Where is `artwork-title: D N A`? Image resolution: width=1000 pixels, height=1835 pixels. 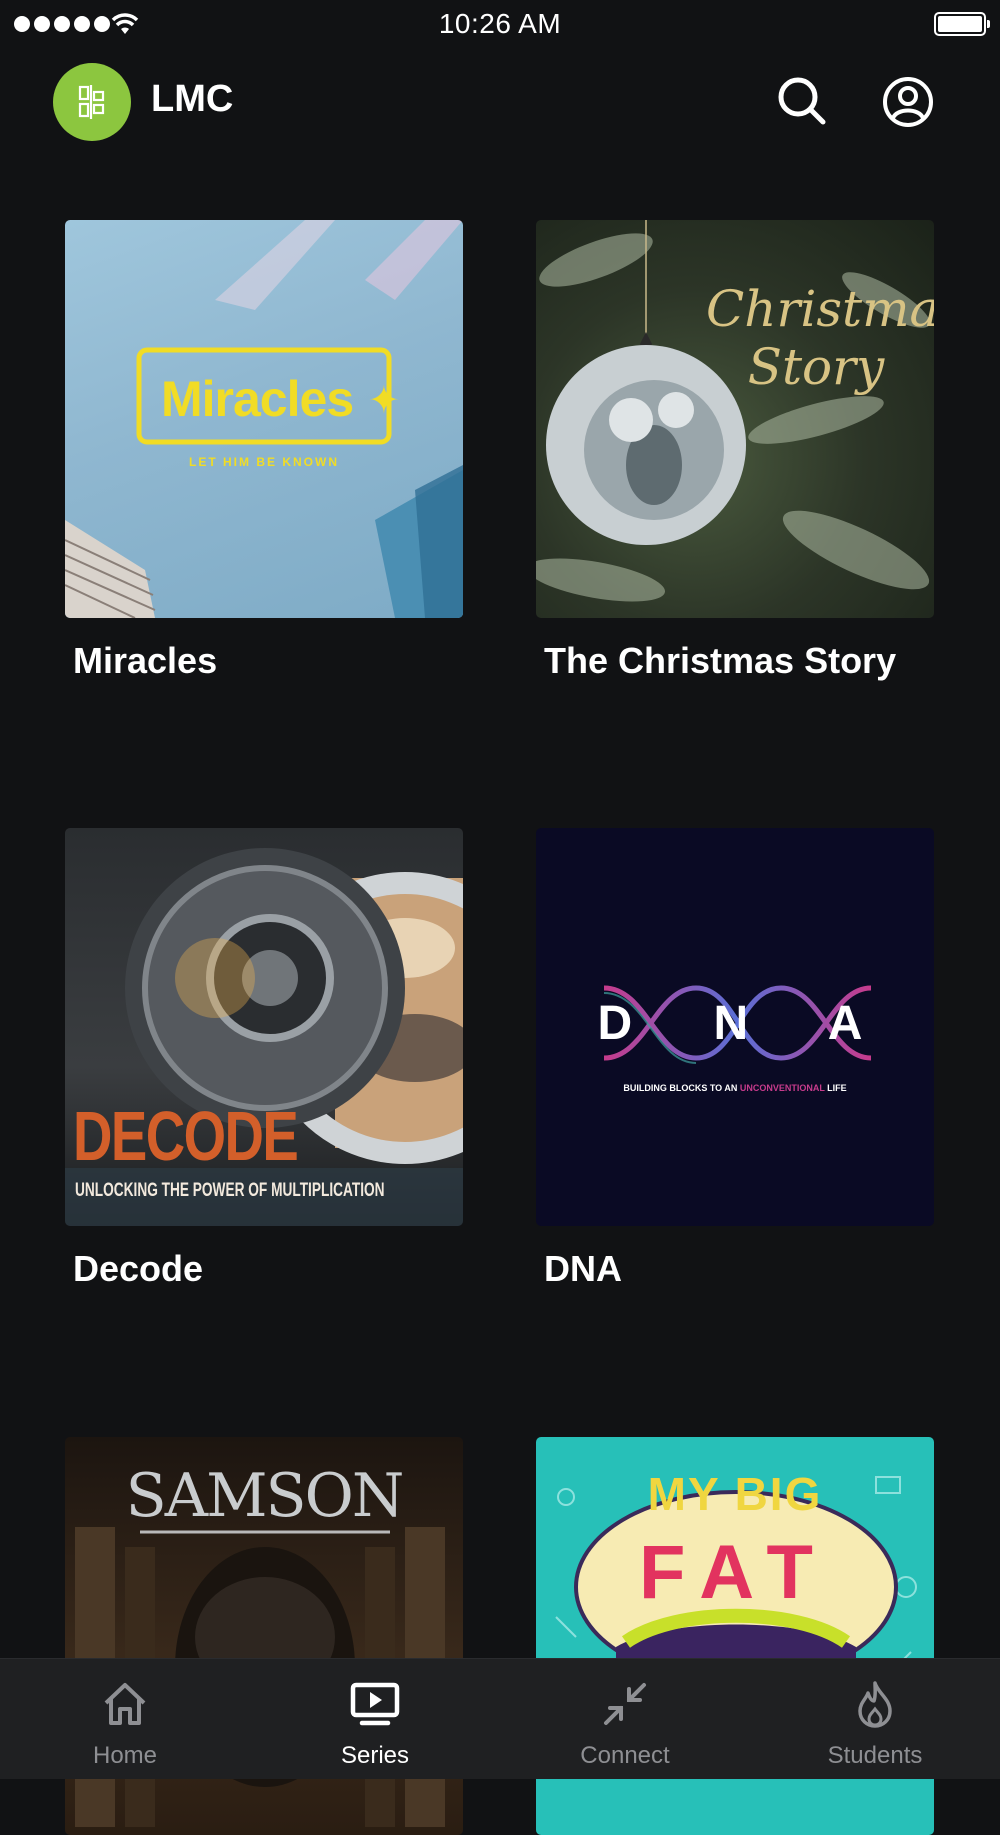 artwork-title: D N A is located at coordinates (747, 1023).